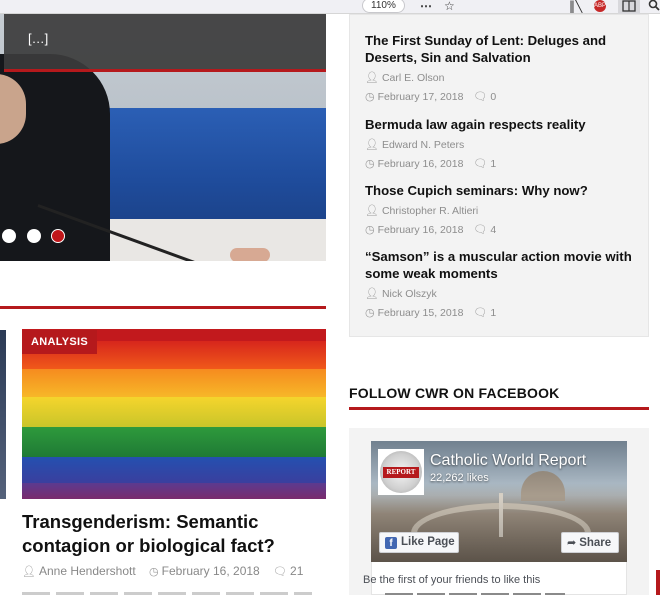 The height and width of the screenshot is (595, 660). Describe the element at coordinates (60, 342) in the screenshot. I see `category-badge: ANALYSIS` at that location.